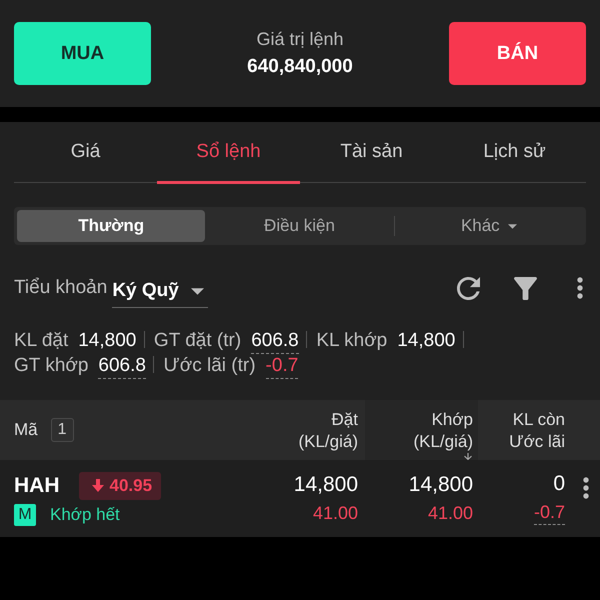 The width and height of the screenshot is (600, 600). What do you see at coordinates (160, 292) in the screenshot?
I see `sub-account-dropdown: Ký Quỹ` at bounding box center [160, 292].